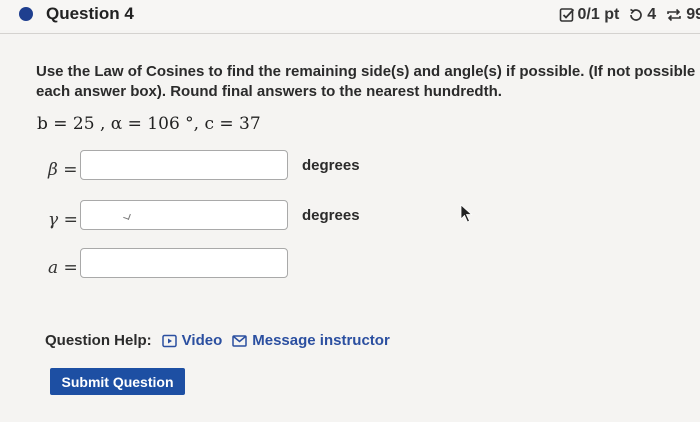  What do you see at coordinates (90, 13) in the screenshot?
I see `question-title: Question 4` at bounding box center [90, 13].